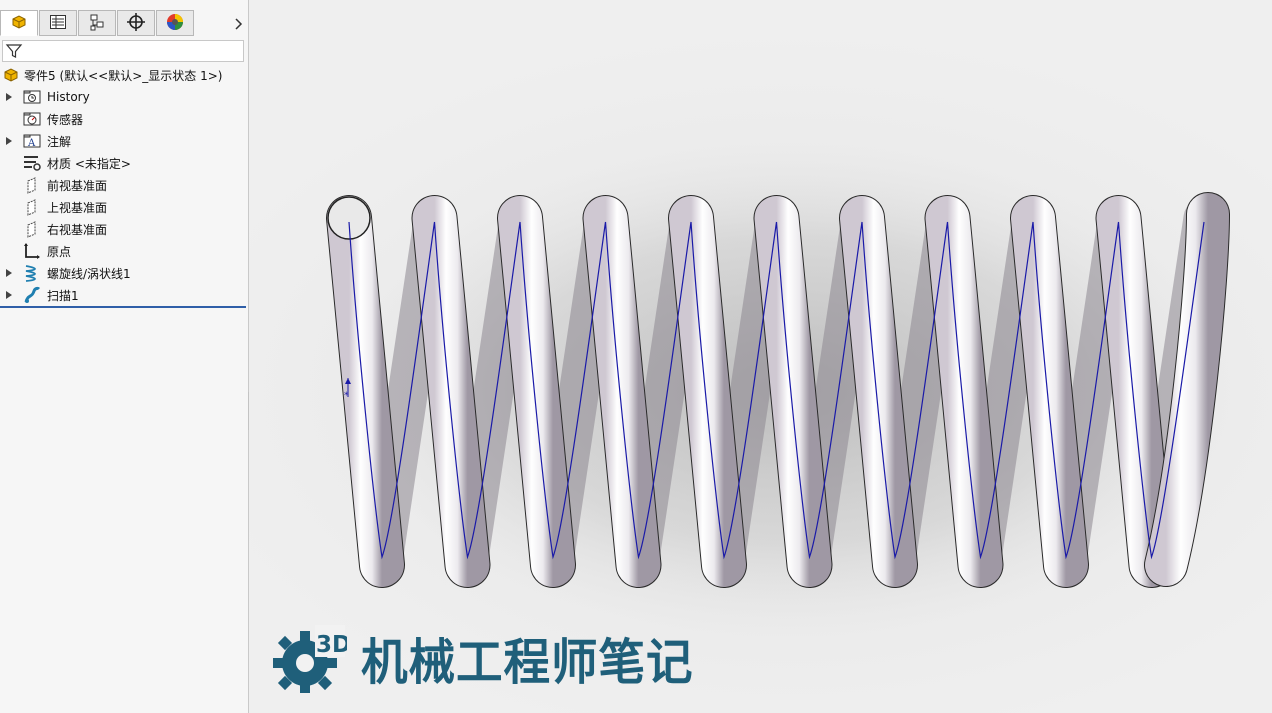  I want to click on rollback-bar, so click(123, 307).